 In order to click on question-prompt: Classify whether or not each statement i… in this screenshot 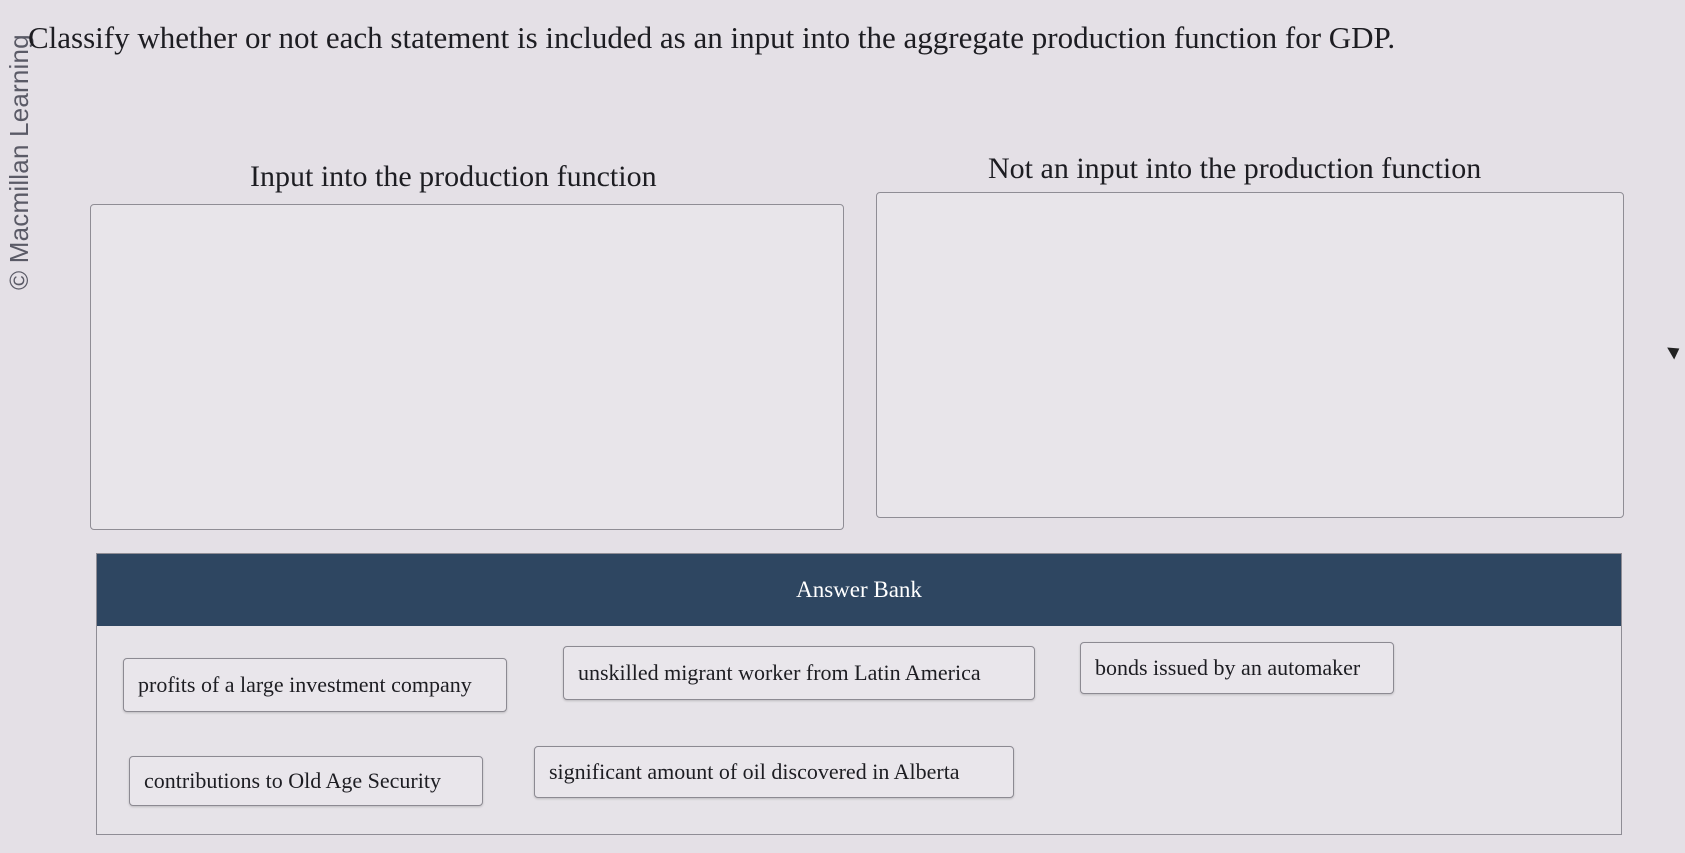, I will do `click(712, 37)`.